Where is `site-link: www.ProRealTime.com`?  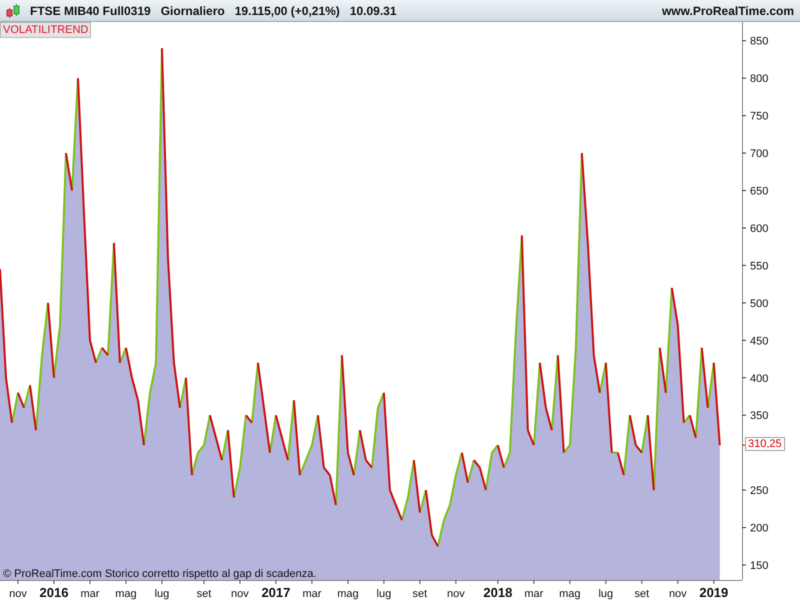 site-link: www.ProRealTime.com is located at coordinates (728, 11).